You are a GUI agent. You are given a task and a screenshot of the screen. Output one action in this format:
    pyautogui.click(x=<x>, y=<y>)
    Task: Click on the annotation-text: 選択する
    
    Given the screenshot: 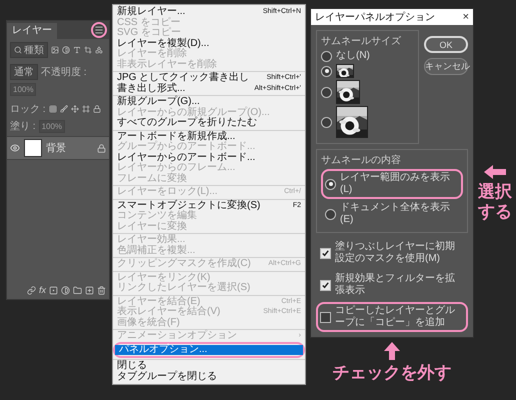 What is the action you would take?
    pyautogui.click(x=495, y=202)
    